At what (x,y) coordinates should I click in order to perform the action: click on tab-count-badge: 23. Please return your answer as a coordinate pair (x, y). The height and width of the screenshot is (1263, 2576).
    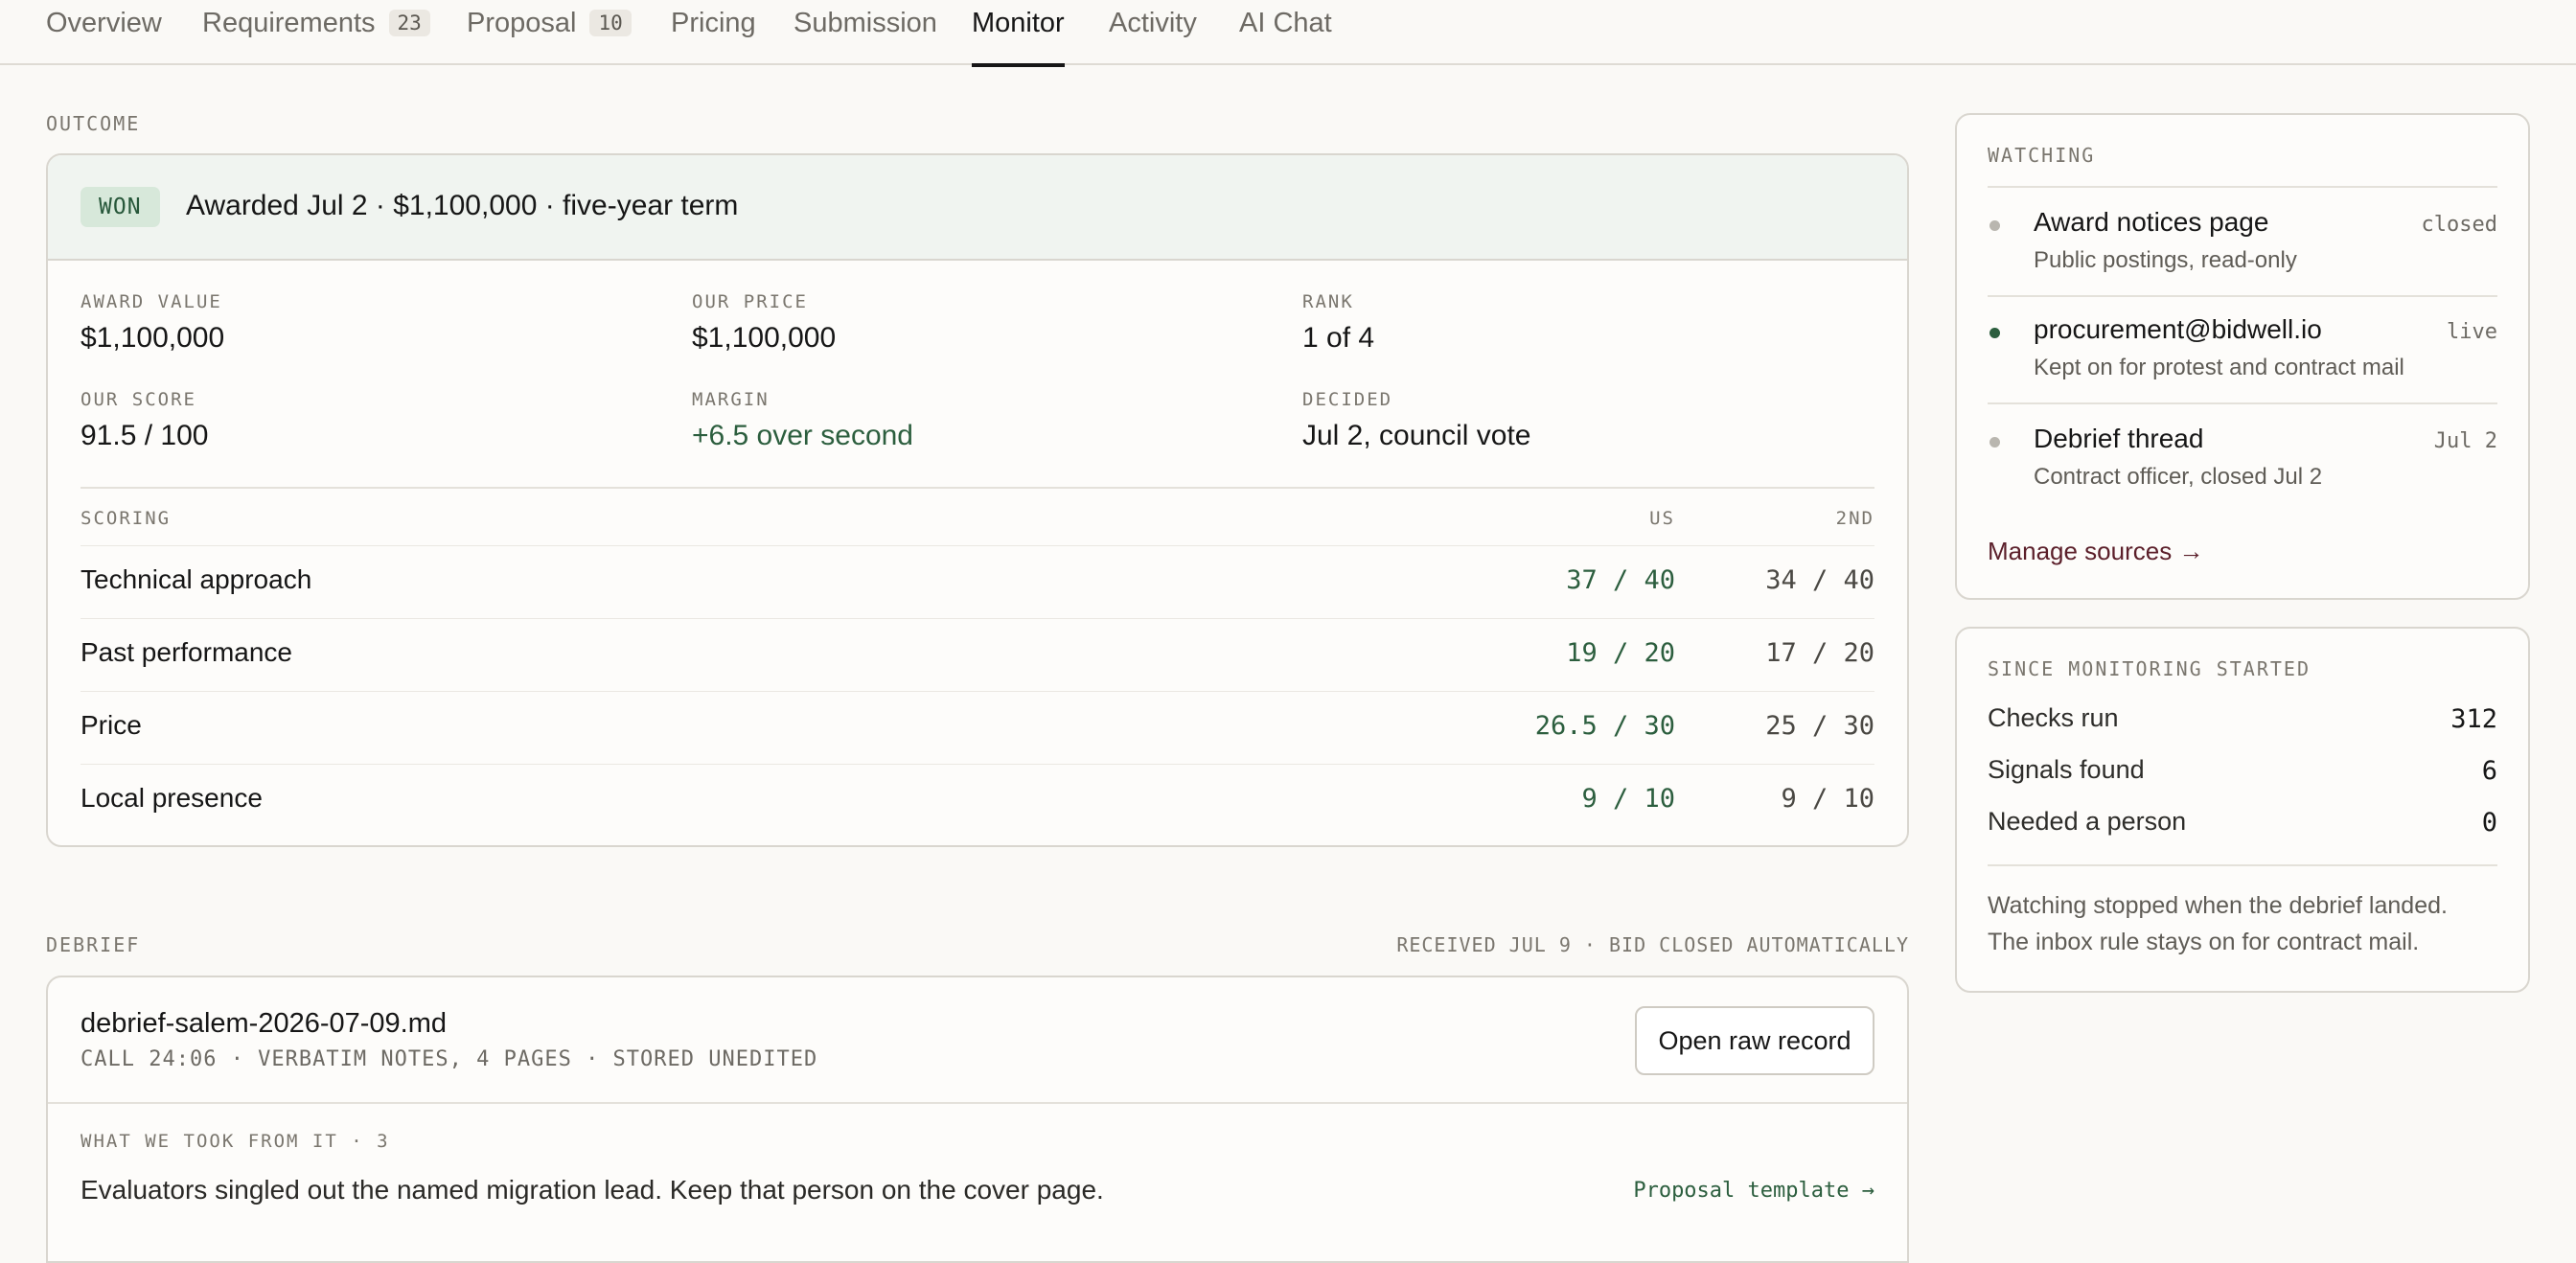
    Looking at the image, I should click on (409, 23).